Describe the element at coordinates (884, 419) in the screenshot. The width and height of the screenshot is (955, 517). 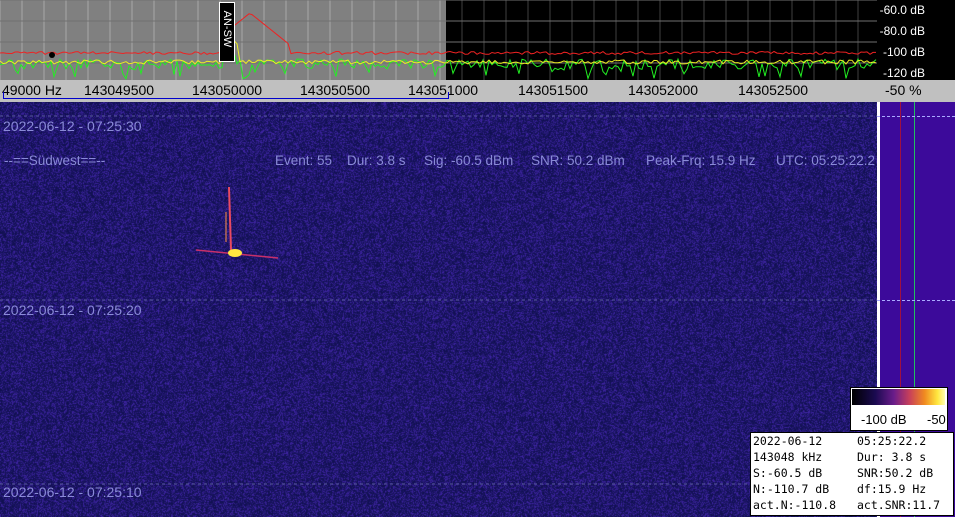
I see `color-scale-min: -100 dB` at that location.